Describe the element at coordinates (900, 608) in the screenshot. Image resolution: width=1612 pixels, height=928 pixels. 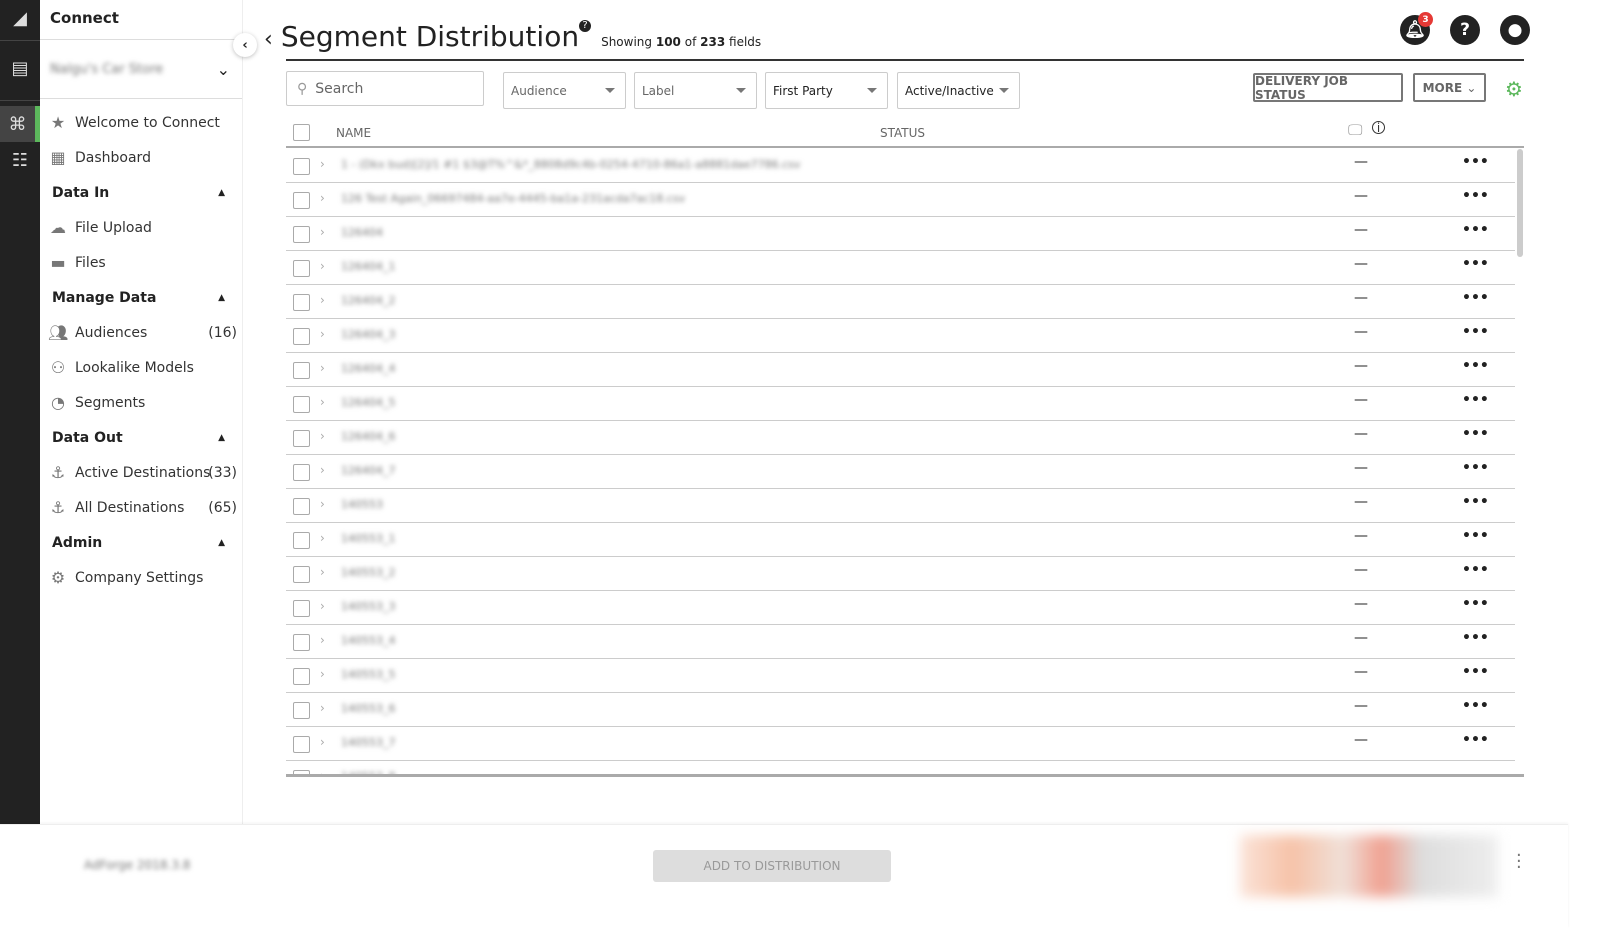
I see `table-row: › 140553_3 — •••` at that location.